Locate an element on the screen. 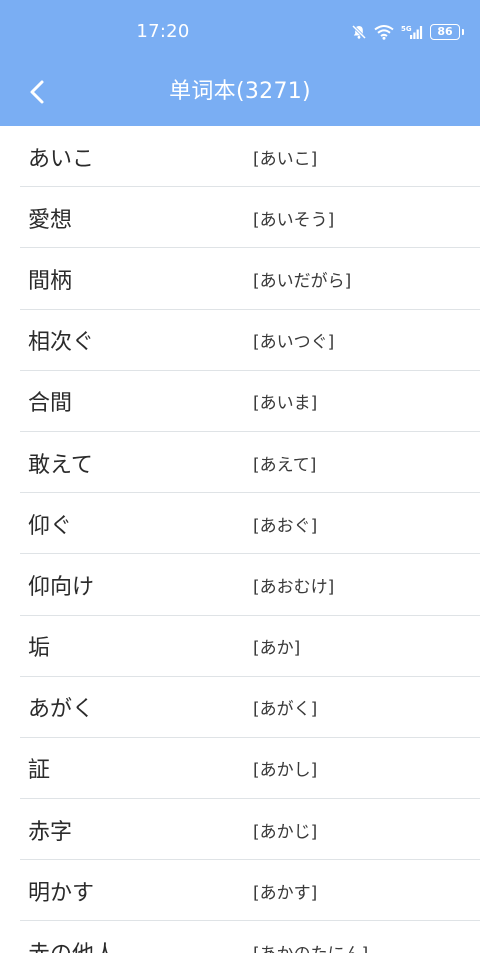 Image resolution: width=480 pixels, height=953 pixels. word-row: 明かす [あかす] is located at coordinates (240, 891).